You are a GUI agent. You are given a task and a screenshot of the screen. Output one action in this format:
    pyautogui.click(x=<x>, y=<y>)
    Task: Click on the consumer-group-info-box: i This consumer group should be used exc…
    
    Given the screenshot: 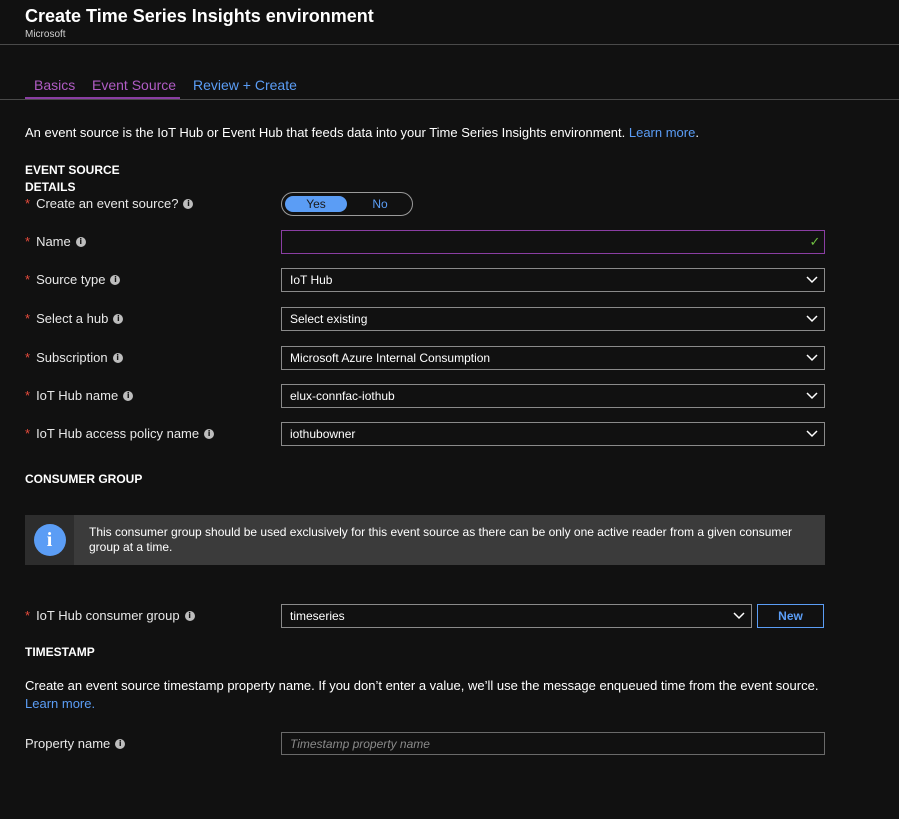 What is the action you would take?
    pyautogui.click(x=425, y=540)
    